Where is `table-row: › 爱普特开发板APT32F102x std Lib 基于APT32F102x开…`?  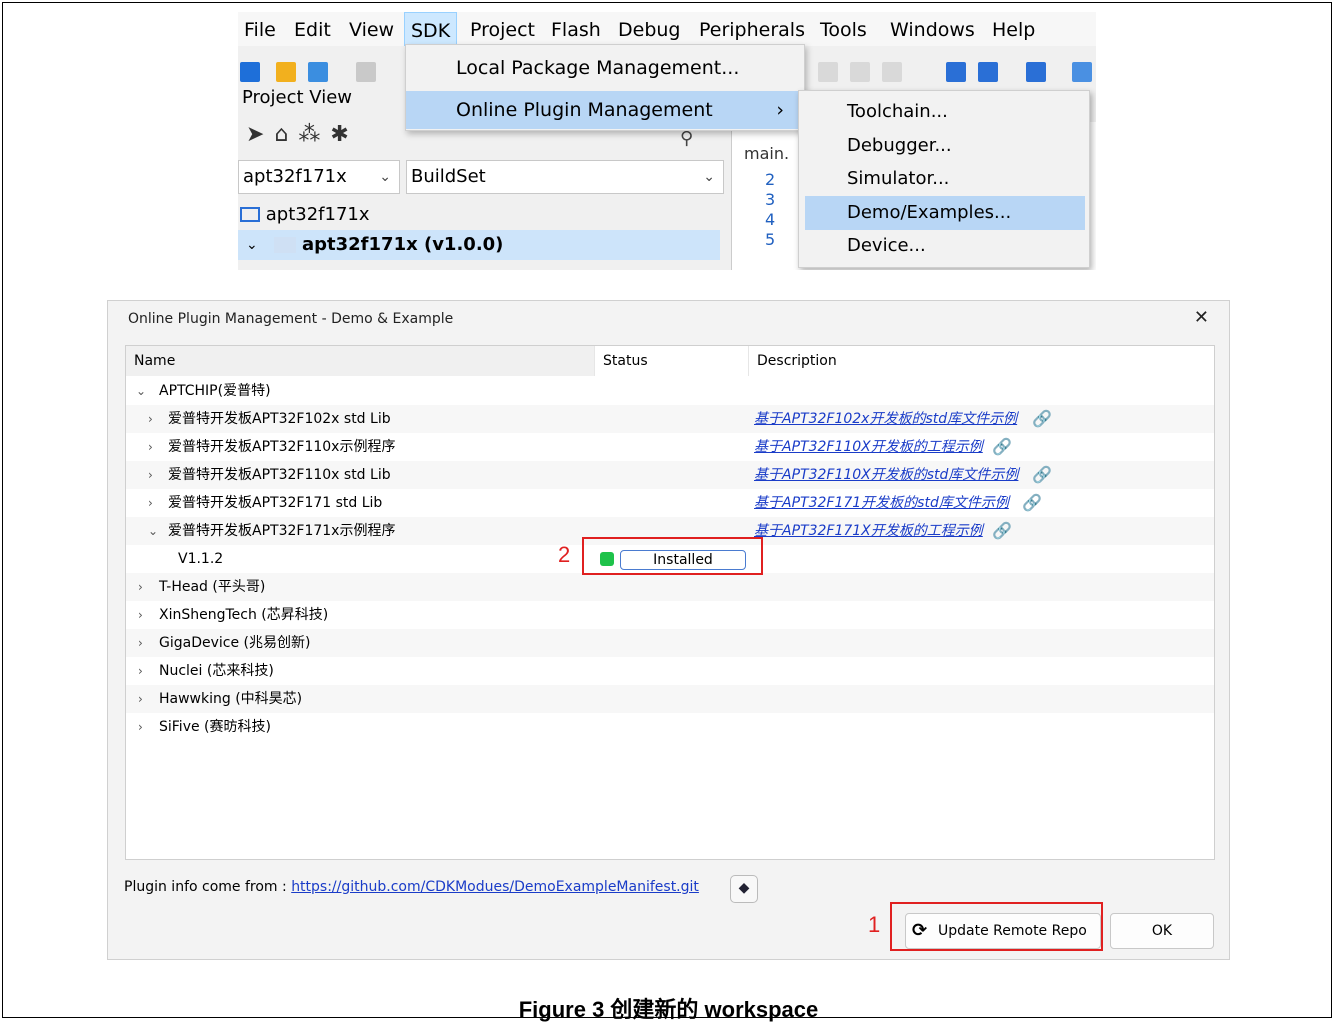
table-row: › 爱普特开发板APT32F102x std Lib 基于APT32F102x开… is located at coordinates (670, 419).